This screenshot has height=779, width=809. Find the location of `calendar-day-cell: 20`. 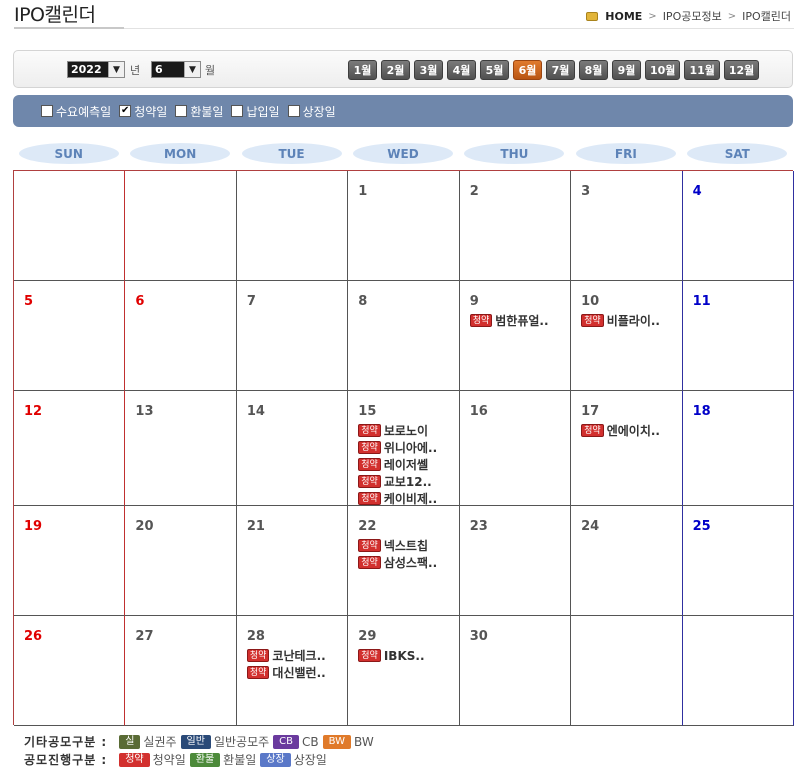

calendar-day-cell: 20 is located at coordinates (181, 561).